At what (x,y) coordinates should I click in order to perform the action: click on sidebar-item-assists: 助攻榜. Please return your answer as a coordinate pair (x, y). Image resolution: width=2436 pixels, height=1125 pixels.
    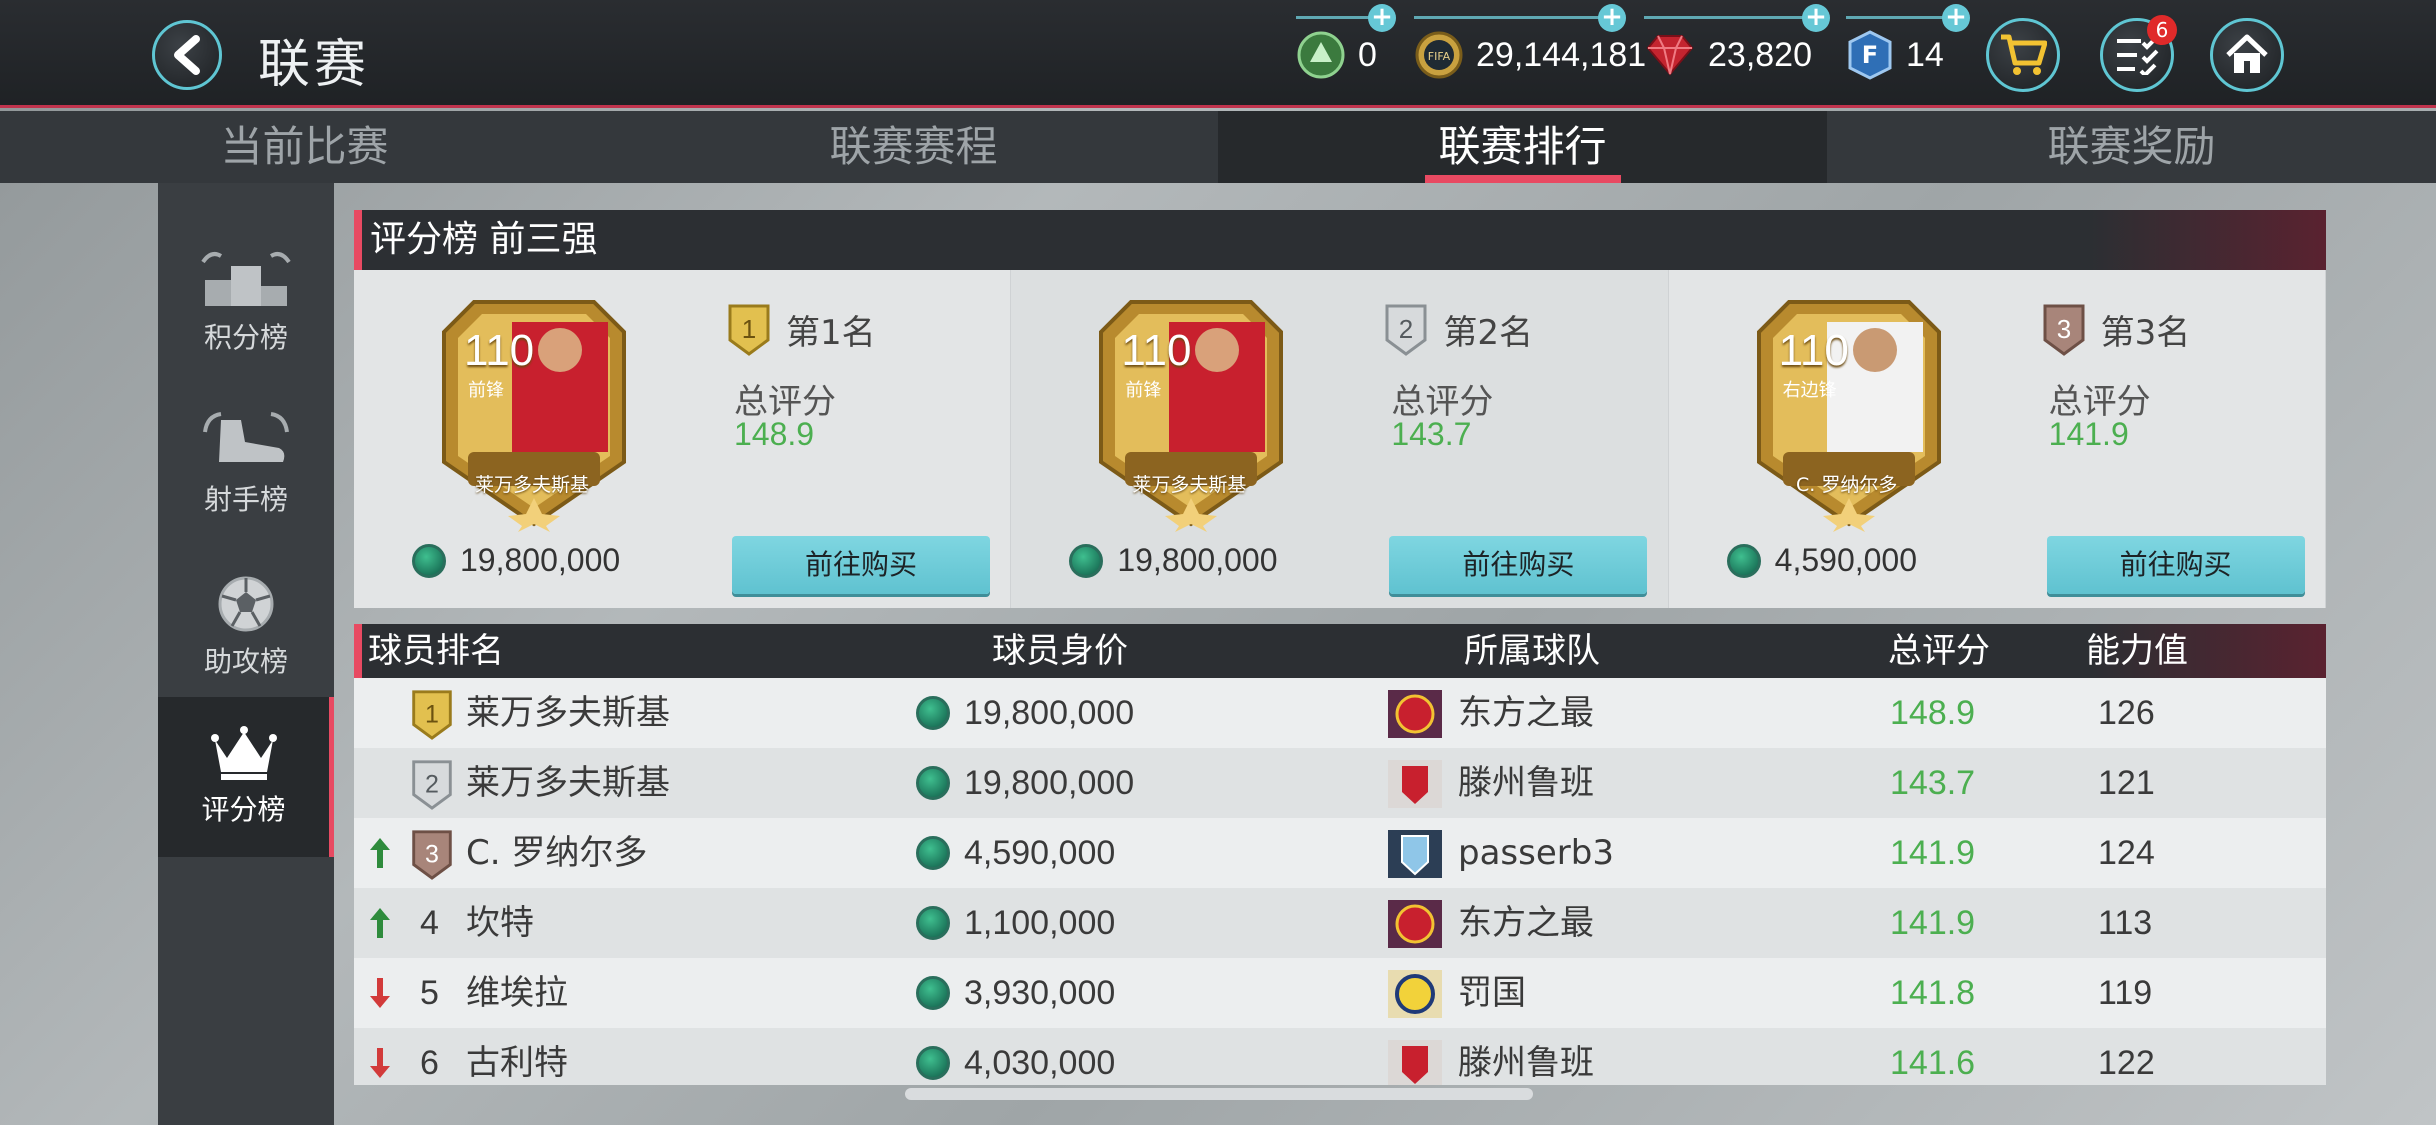
    Looking at the image, I should click on (246, 627).